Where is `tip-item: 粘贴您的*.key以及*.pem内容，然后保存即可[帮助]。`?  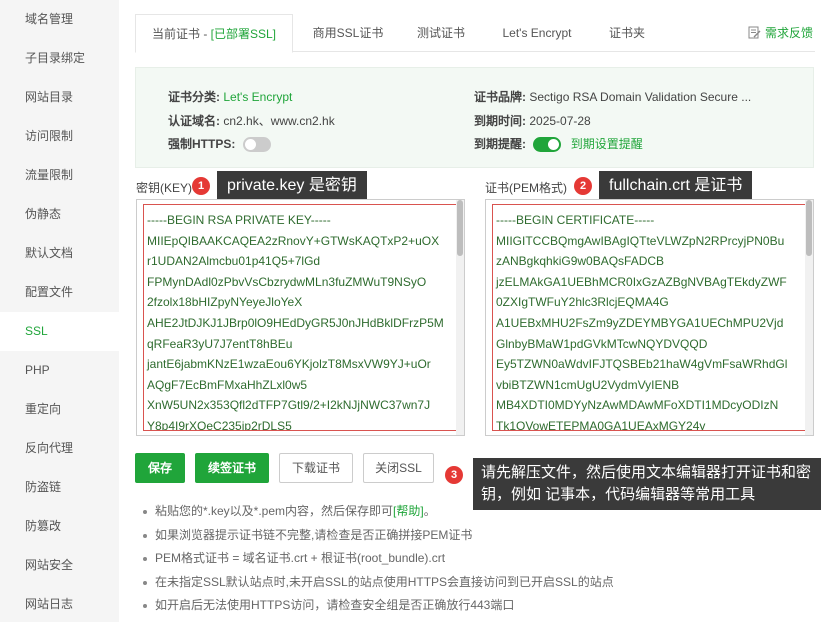
tip-item: 粘贴您的*.key以及*.pem内容，然后保存即可[帮助]。 is located at coordinates (479, 512).